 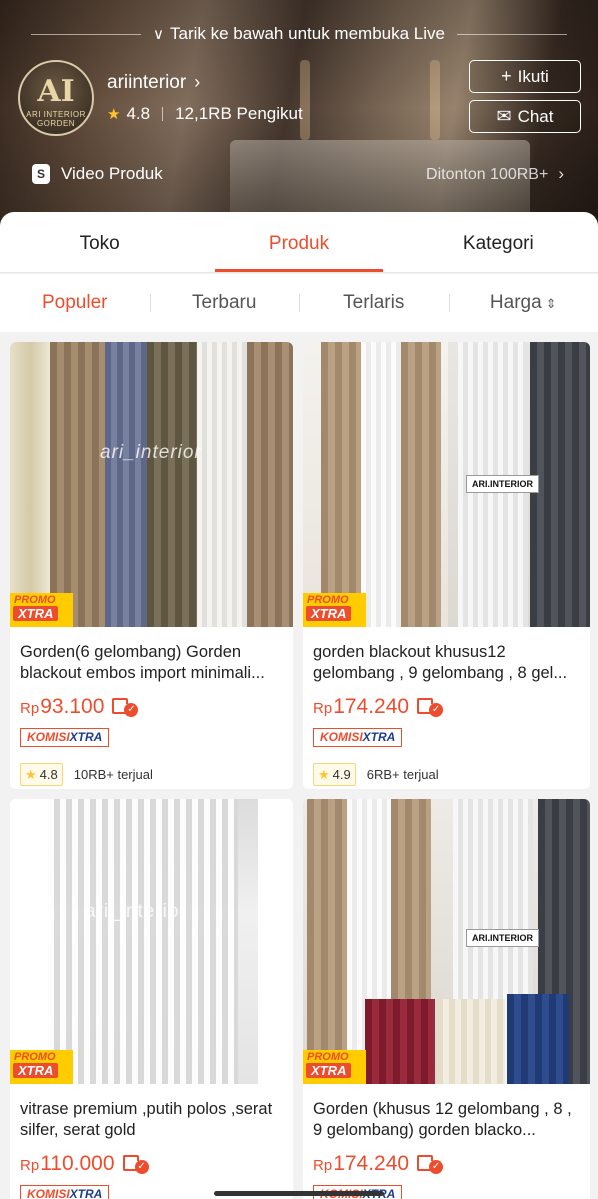 What do you see at coordinates (41, 174) in the screenshot?
I see `video-icon: S` at bounding box center [41, 174].